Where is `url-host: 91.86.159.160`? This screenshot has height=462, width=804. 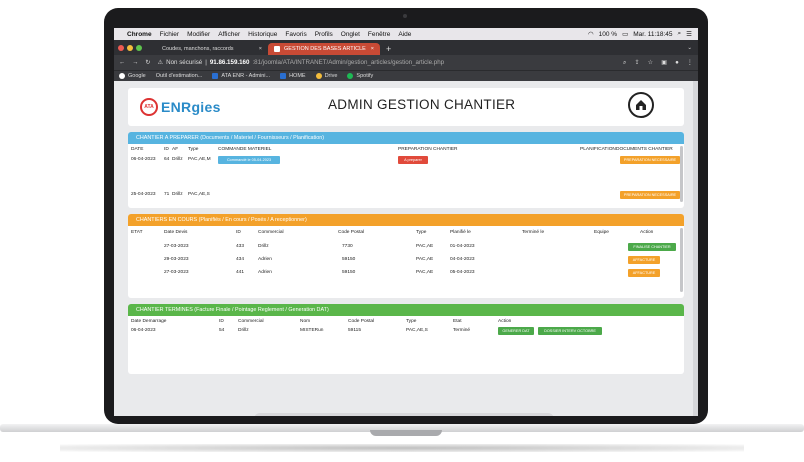
url-host: 91.86.159.160 is located at coordinates (229, 62).